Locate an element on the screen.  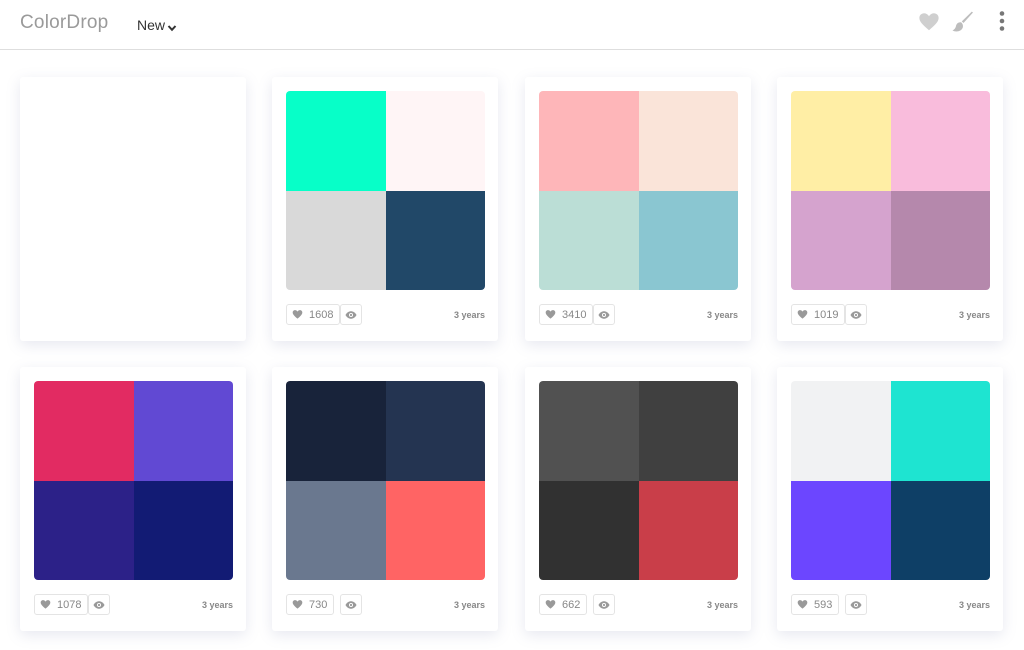
like-count: 1019 is located at coordinates (826, 314).